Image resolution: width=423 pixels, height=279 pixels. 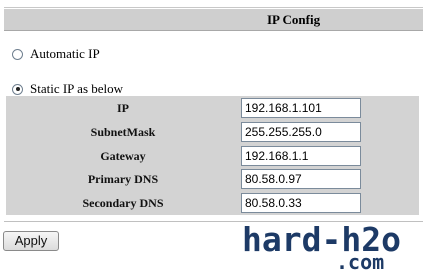 I want to click on automatic-ip-option: Automatic IP, so click(x=56, y=54).